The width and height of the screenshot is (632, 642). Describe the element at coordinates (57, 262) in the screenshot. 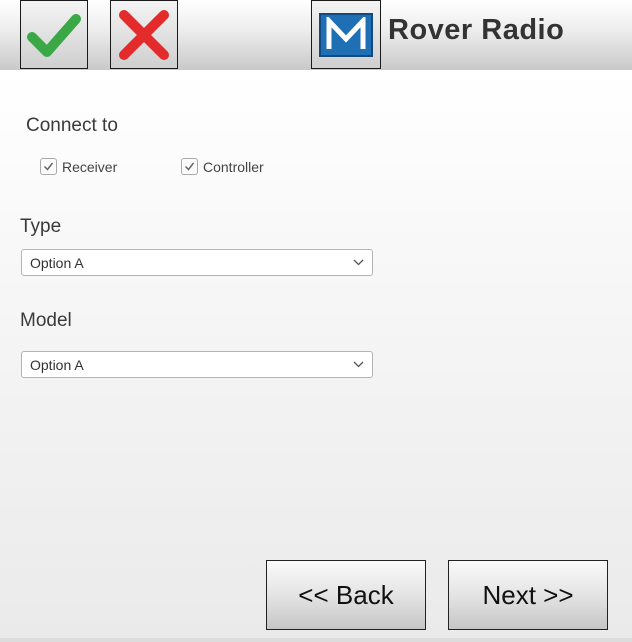

I see `type-selected-value: Option A` at that location.